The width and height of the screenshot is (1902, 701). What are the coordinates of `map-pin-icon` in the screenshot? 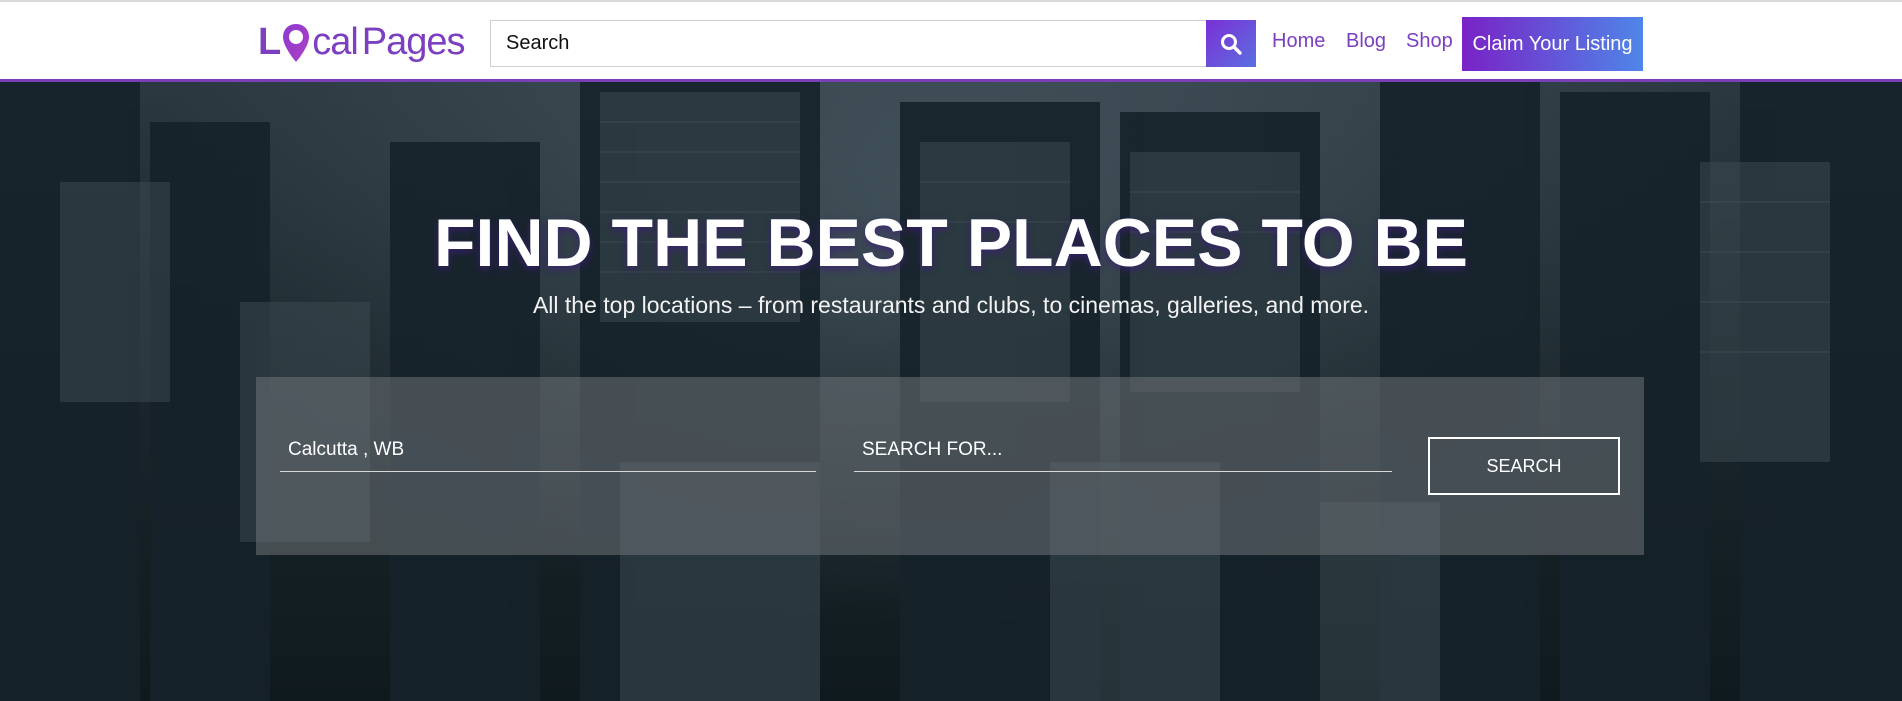 It's located at (296, 42).